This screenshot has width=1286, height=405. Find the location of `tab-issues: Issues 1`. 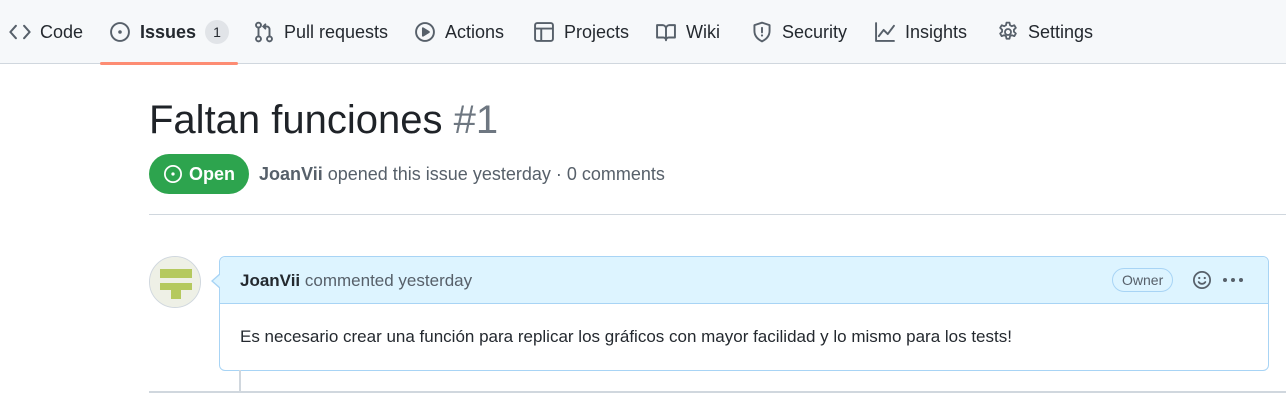

tab-issues: Issues 1 is located at coordinates (169, 32).